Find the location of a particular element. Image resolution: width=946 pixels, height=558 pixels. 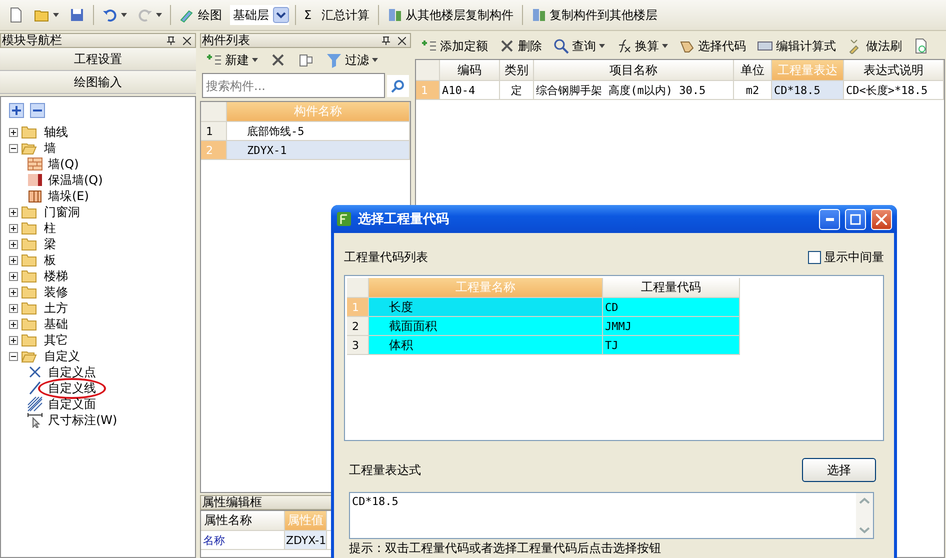

table-cell: CD<长度>*18.5 is located at coordinates (894, 90).